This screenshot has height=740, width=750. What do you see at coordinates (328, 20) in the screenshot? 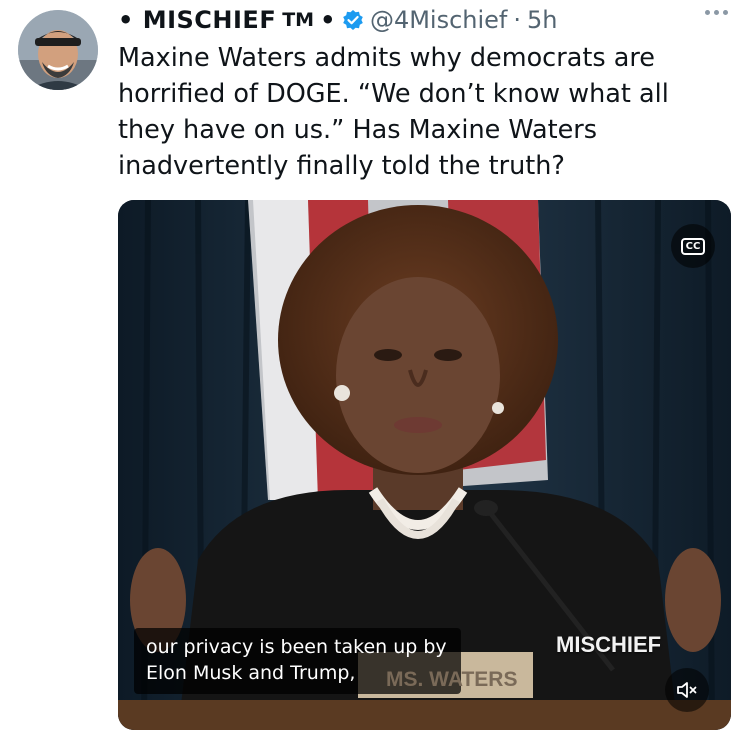
I see `author-suffix: •` at bounding box center [328, 20].